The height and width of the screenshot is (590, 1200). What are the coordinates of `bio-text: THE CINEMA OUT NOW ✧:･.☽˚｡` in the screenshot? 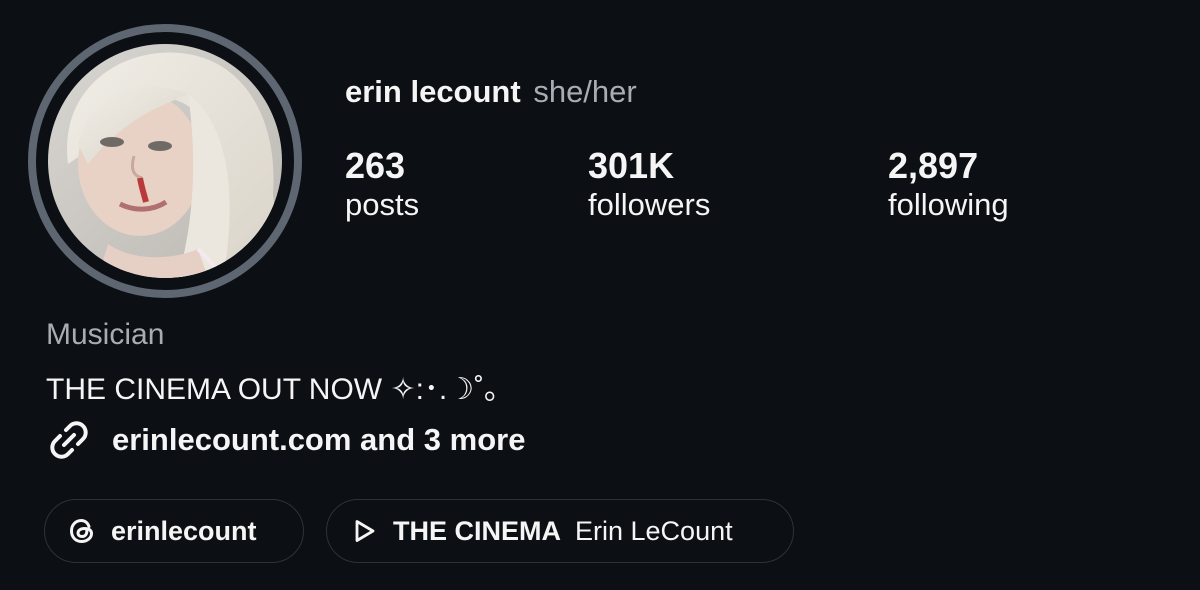 It's located at (273, 389).